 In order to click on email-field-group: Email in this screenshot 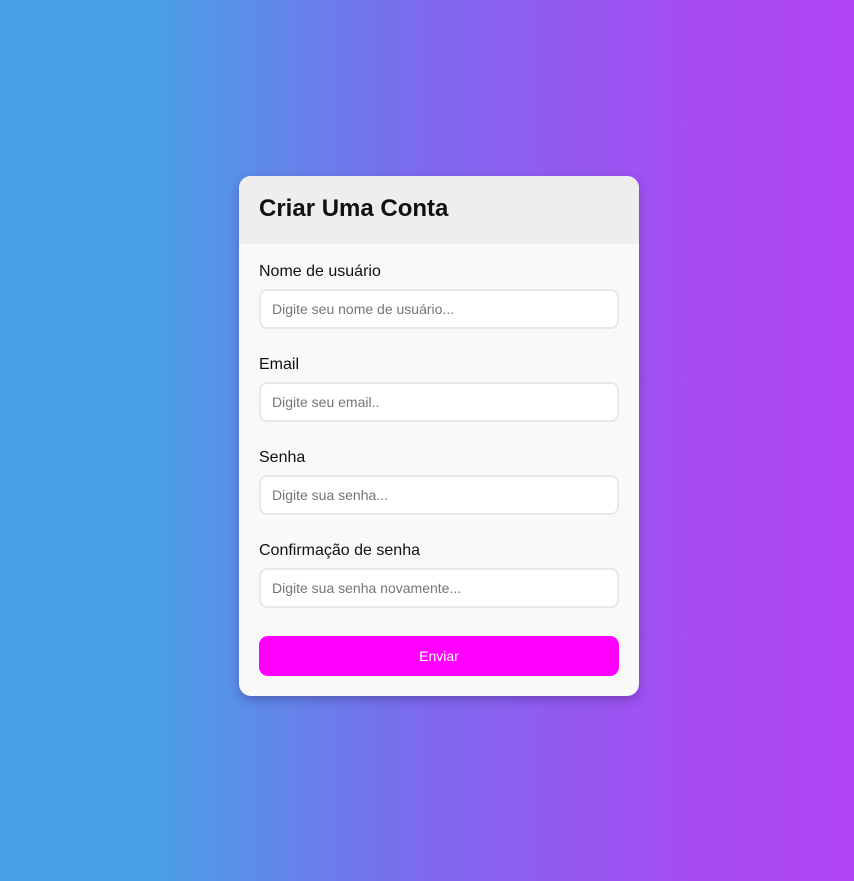, I will do `click(439, 388)`.